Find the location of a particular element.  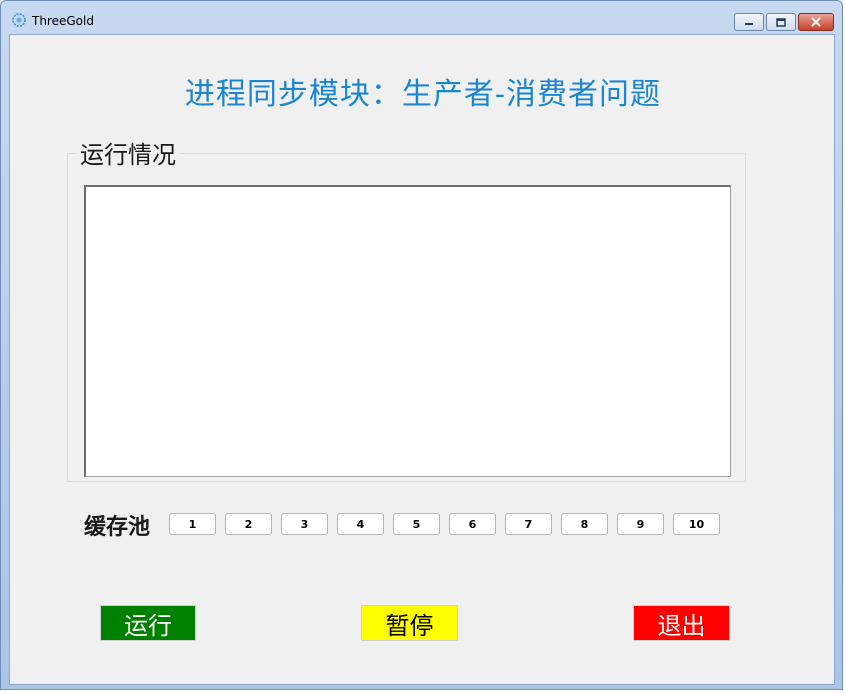

log-group-label: 运行情况 is located at coordinates (128, 152).